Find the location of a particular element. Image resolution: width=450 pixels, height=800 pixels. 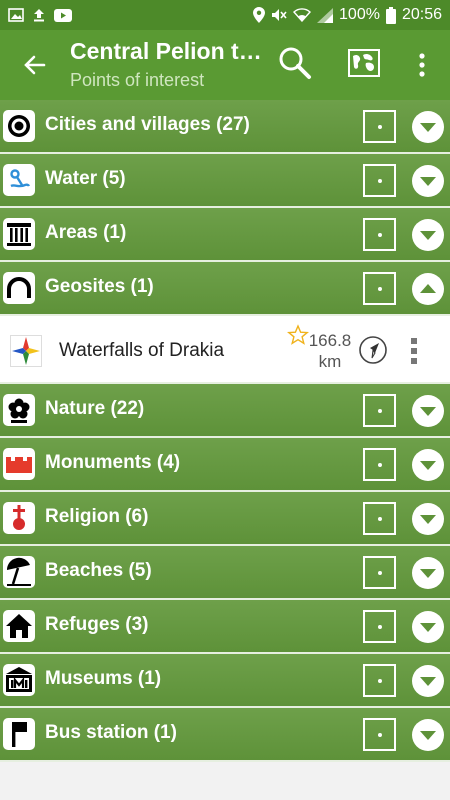

cross-icon is located at coordinates (19, 518).